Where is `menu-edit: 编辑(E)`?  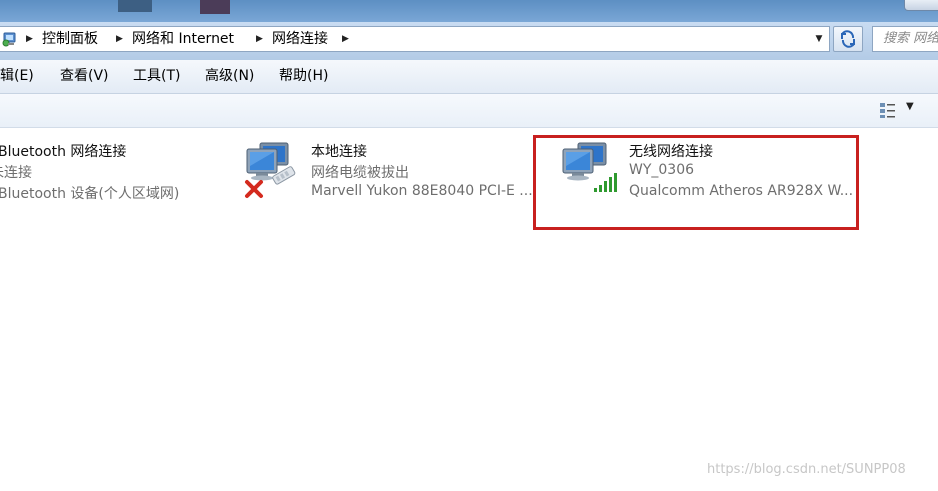 menu-edit: 编辑(E) is located at coordinates (17, 76).